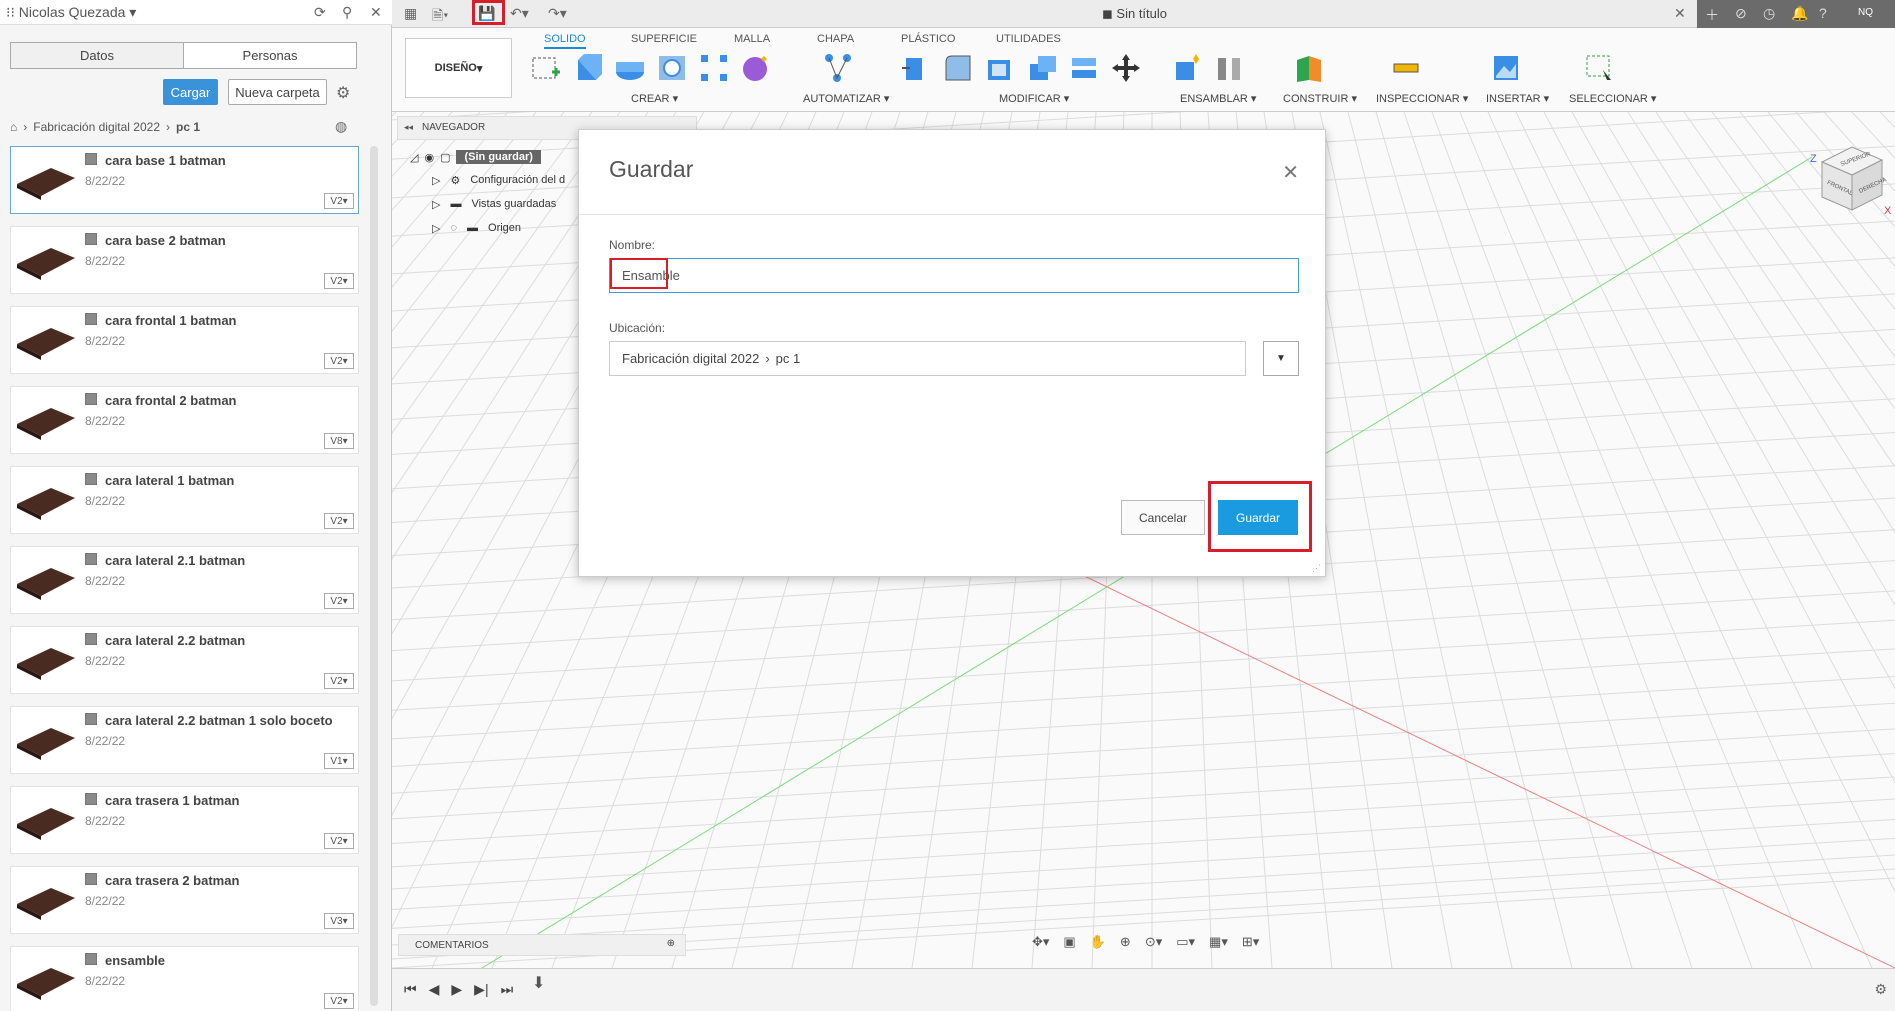 The height and width of the screenshot is (1011, 1895). What do you see at coordinates (320, 12) in the screenshot?
I see `refresh-icon: ⟳` at bounding box center [320, 12].